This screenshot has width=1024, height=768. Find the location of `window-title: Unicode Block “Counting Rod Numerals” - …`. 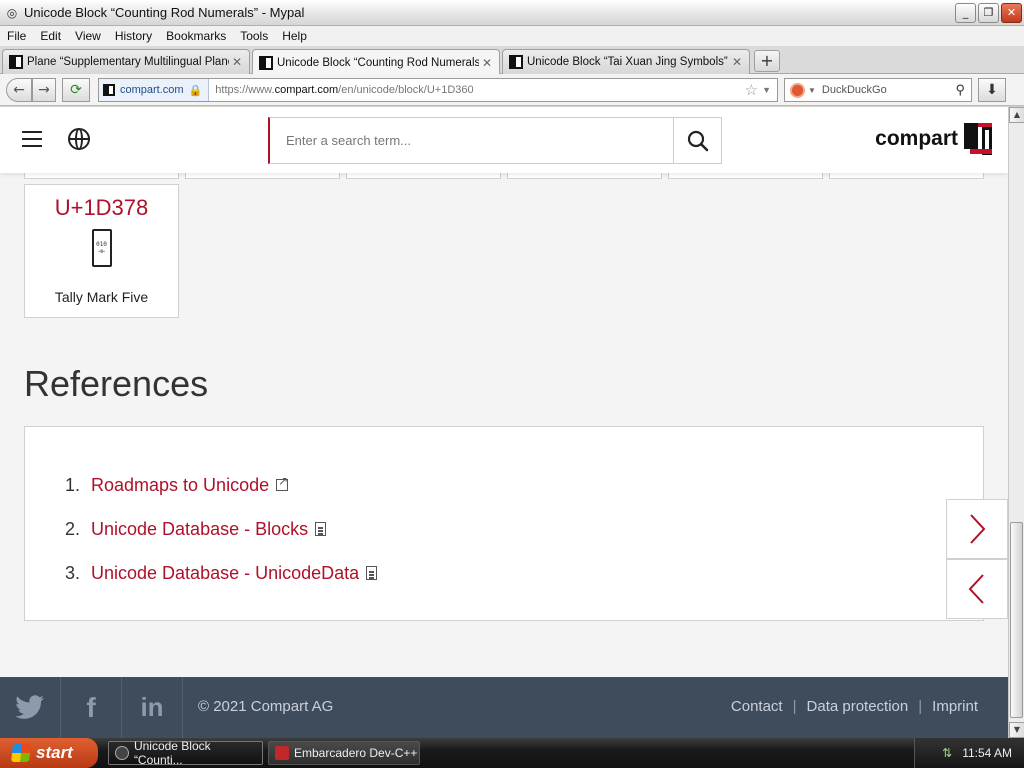

window-title: Unicode Block “Counting Rod Numerals” - … is located at coordinates (164, 12).